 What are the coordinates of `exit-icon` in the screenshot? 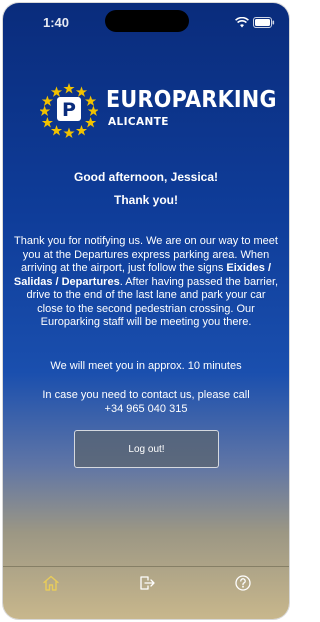 It's located at (147, 585).